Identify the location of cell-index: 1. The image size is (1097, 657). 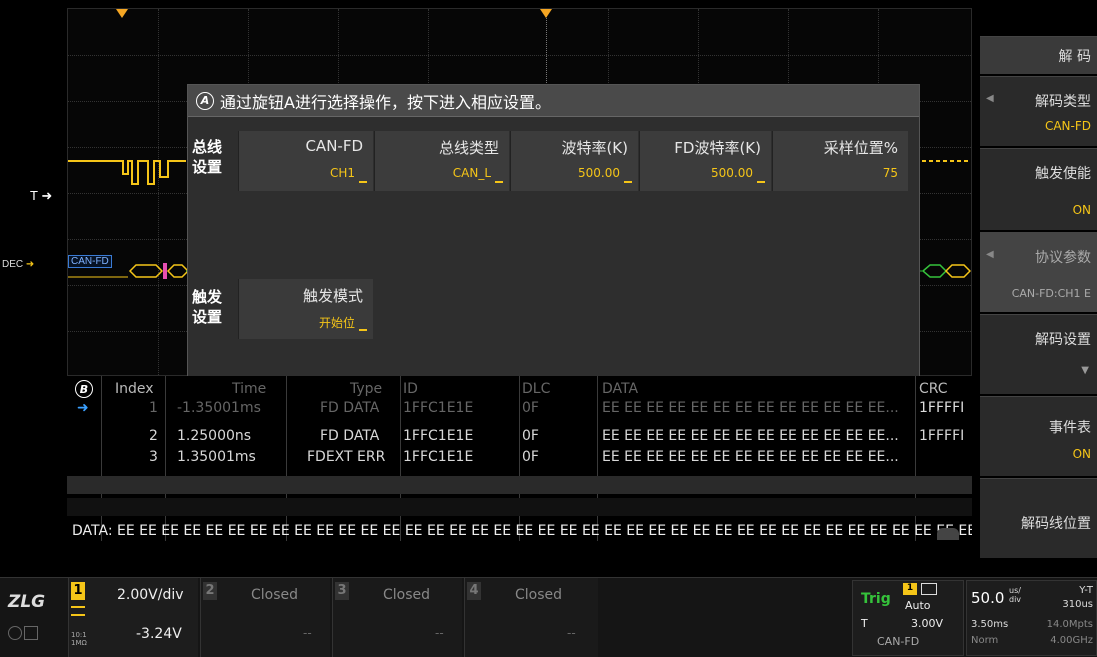
(153, 408).